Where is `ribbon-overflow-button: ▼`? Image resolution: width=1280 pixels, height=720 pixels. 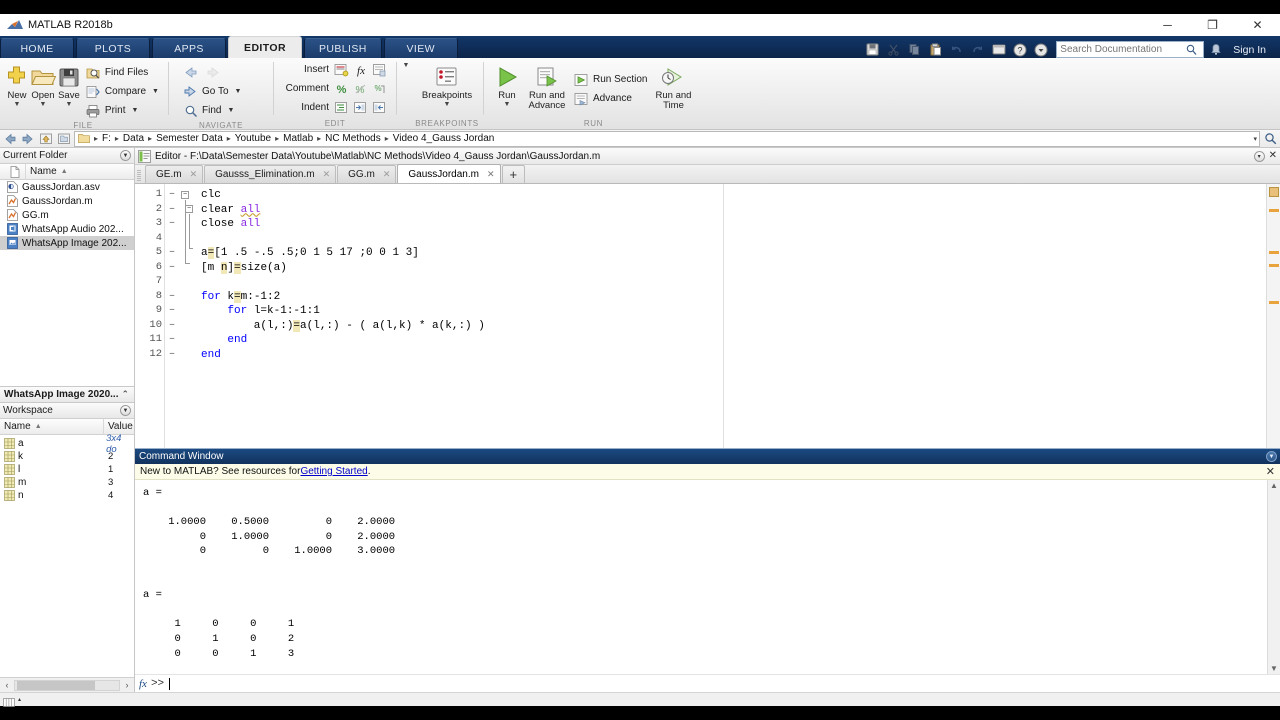 ribbon-overflow-button: ▼ is located at coordinates (406, 63).